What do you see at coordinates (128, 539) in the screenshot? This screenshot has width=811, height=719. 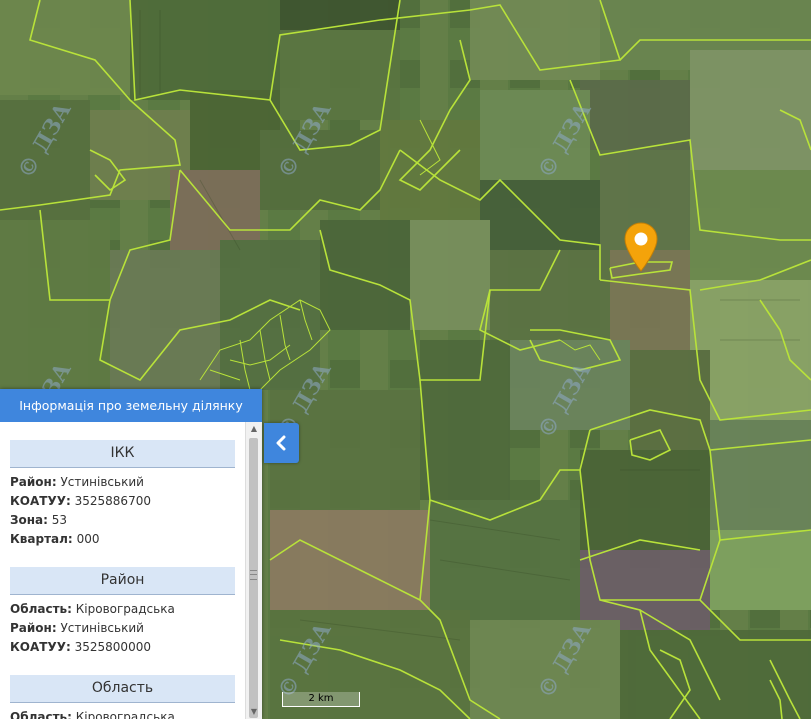 I see `ikk-row-kvartal: Квартал: 000` at bounding box center [128, 539].